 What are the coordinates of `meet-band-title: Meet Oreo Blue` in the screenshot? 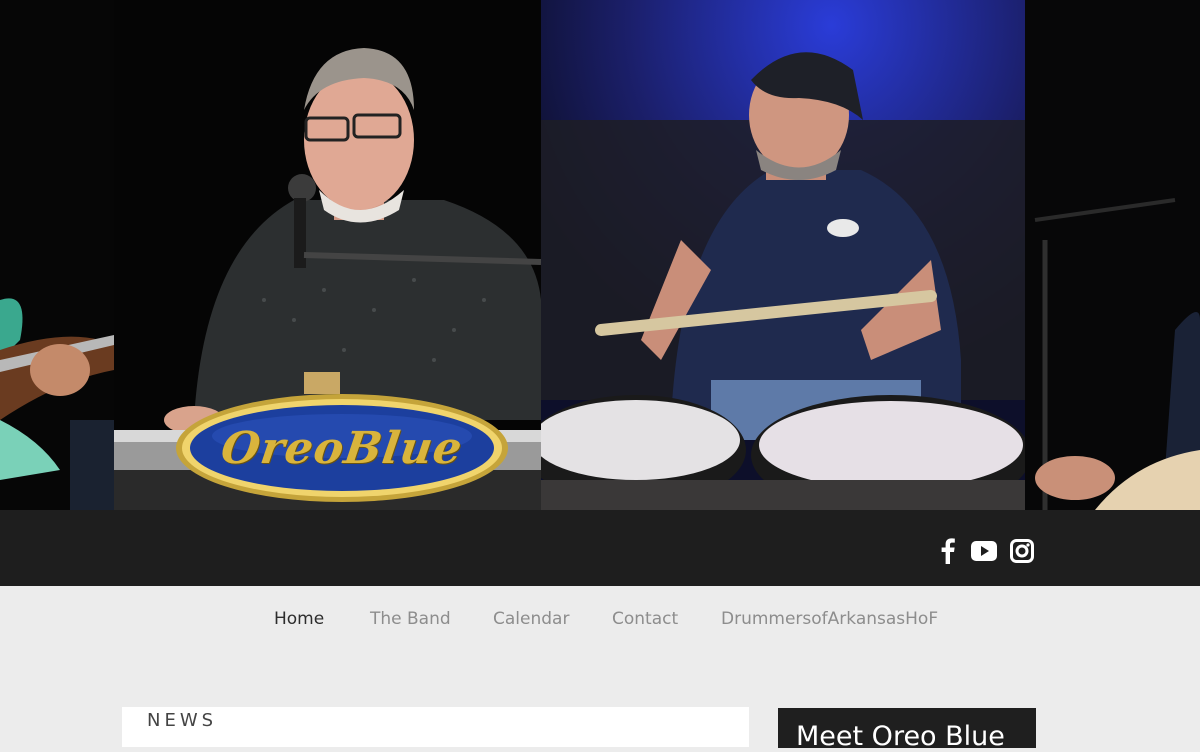 It's located at (900, 736).